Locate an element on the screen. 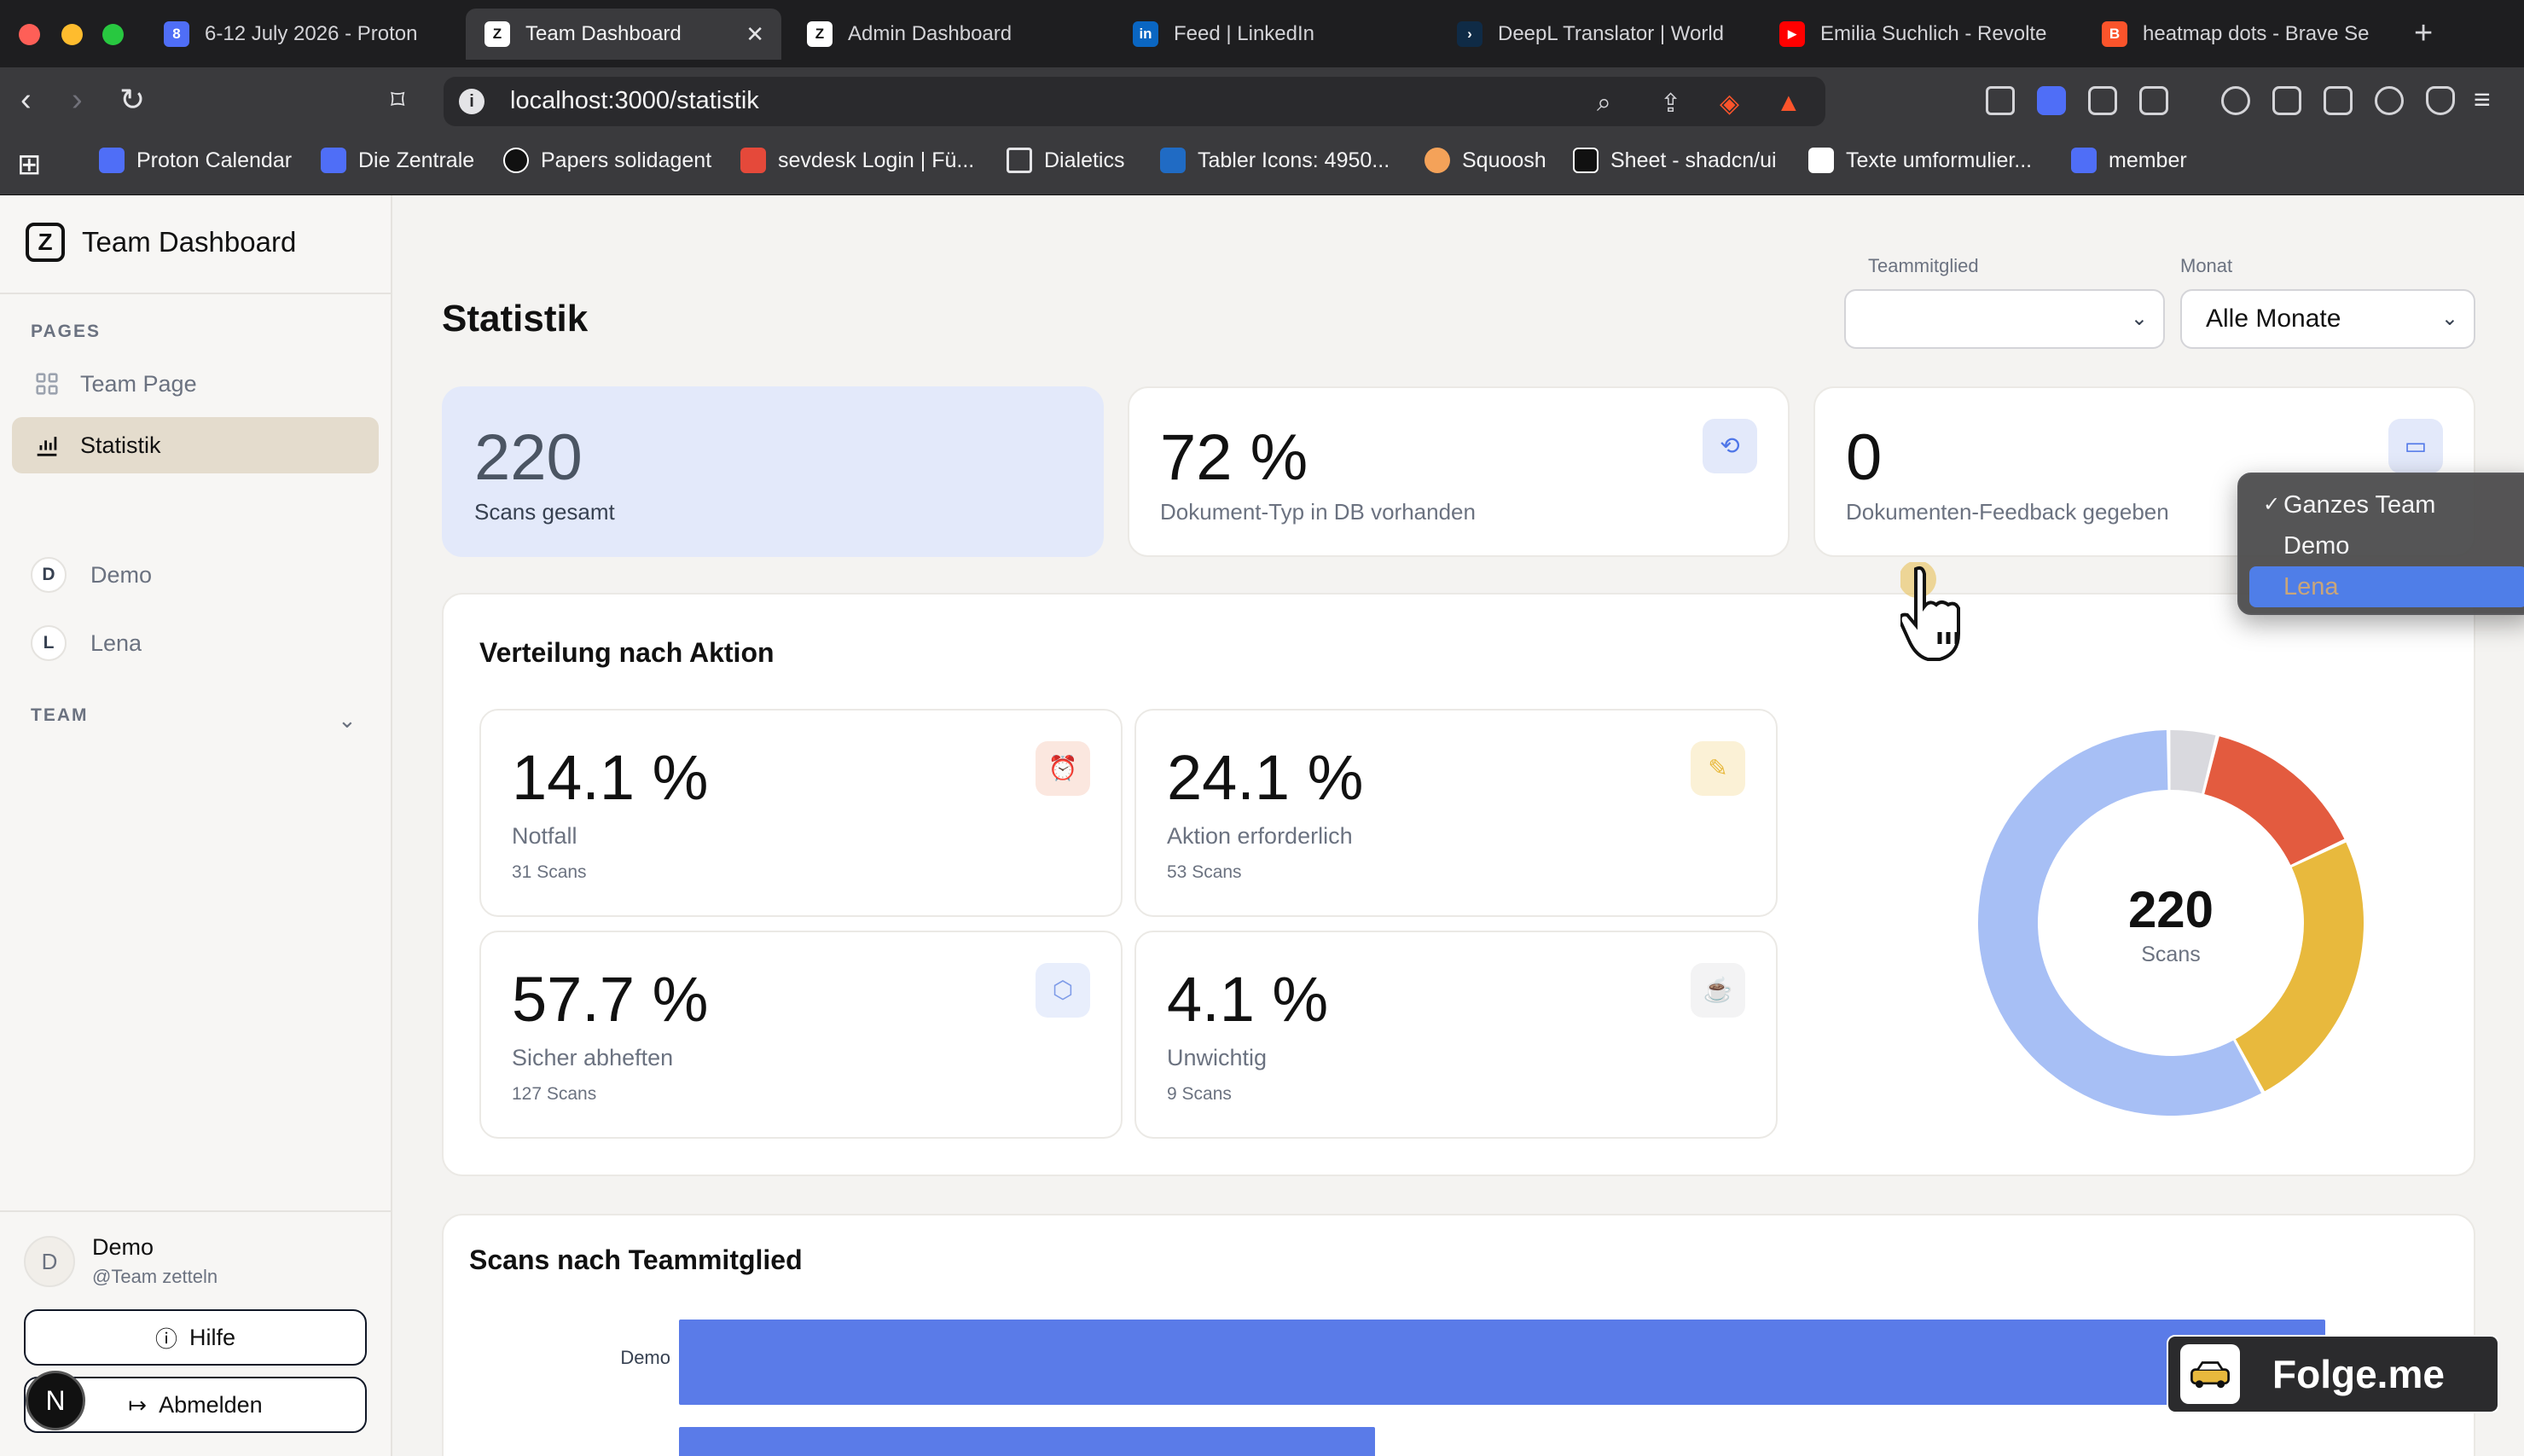  minimize-window-button is located at coordinates (72, 34).